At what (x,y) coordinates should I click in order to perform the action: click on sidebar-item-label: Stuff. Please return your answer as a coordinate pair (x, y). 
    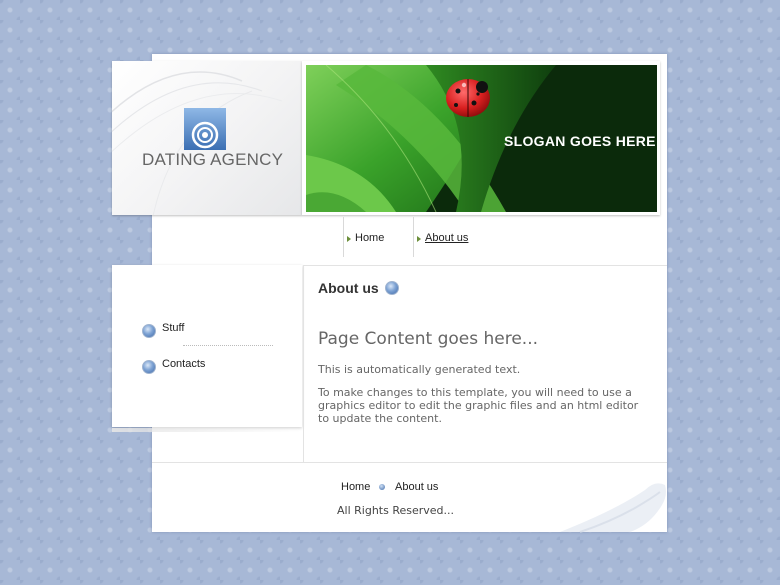
    Looking at the image, I should click on (173, 328).